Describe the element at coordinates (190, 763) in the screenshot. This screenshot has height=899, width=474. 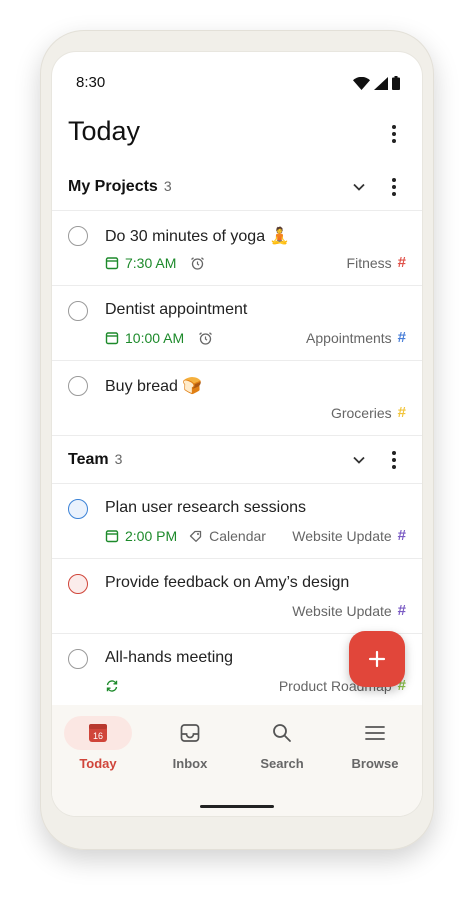
I see `nav-label: Inbox` at that location.